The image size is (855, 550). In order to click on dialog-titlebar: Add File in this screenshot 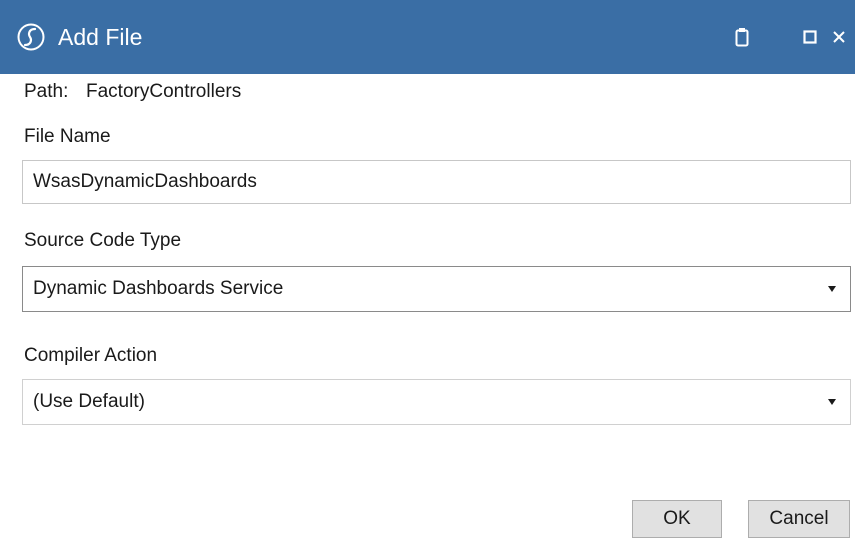, I will do `click(427, 37)`.